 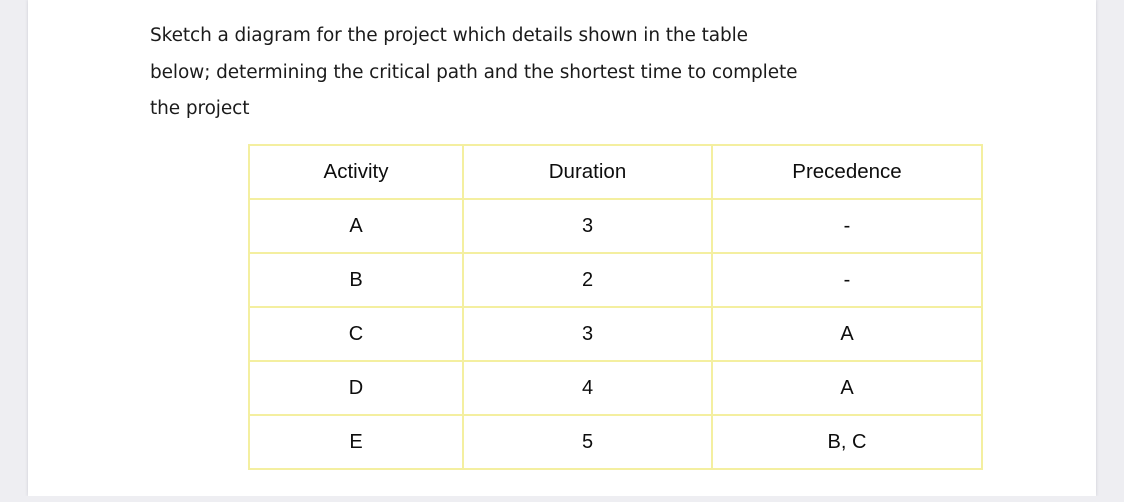 I want to click on table-row: A 3 -, so click(x=615, y=226).